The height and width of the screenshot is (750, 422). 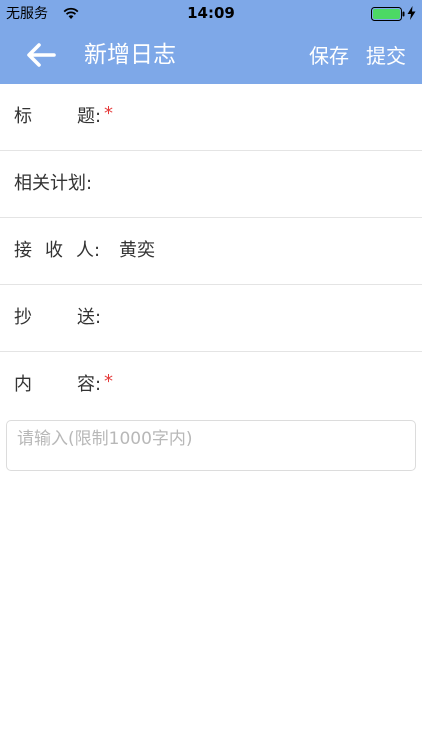 What do you see at coordinates (137, 251) in the screenshot?
I see `receiver-value: 黄奕` at bounding box center [137, 251].